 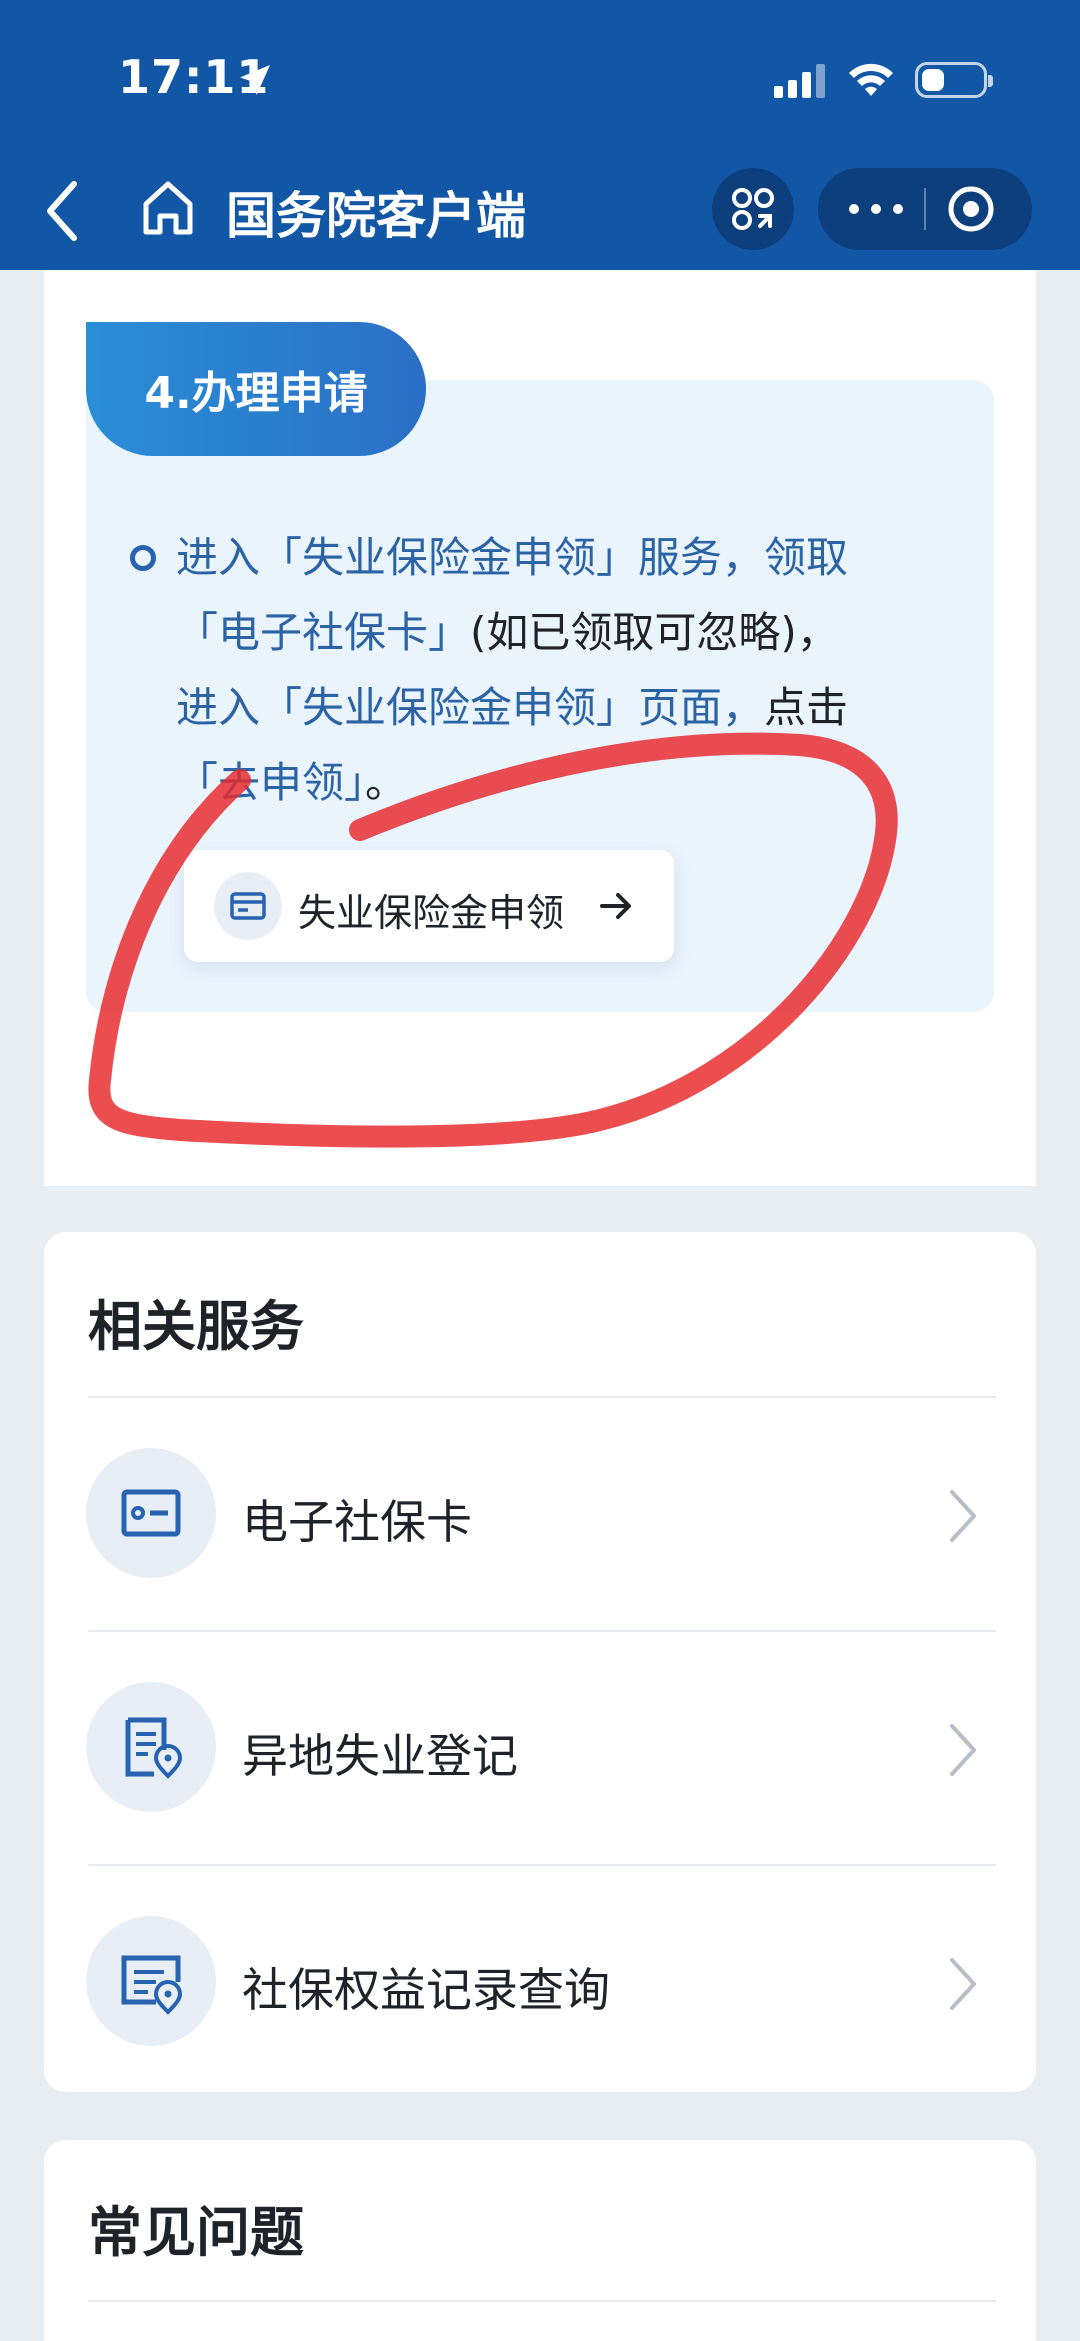 I want to click on instruction-segment: 「去申领」, so click(x=271, y=782).